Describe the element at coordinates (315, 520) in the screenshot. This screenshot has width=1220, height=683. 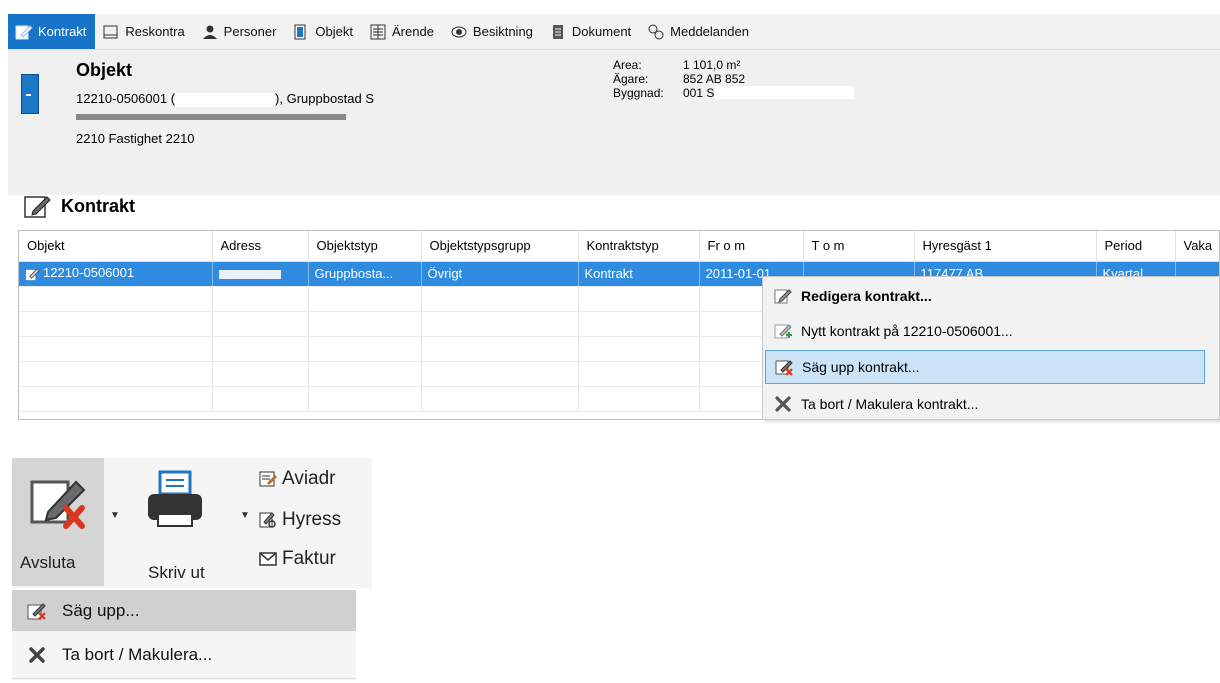
I see `hyresgast-button: Hyress` at that location.